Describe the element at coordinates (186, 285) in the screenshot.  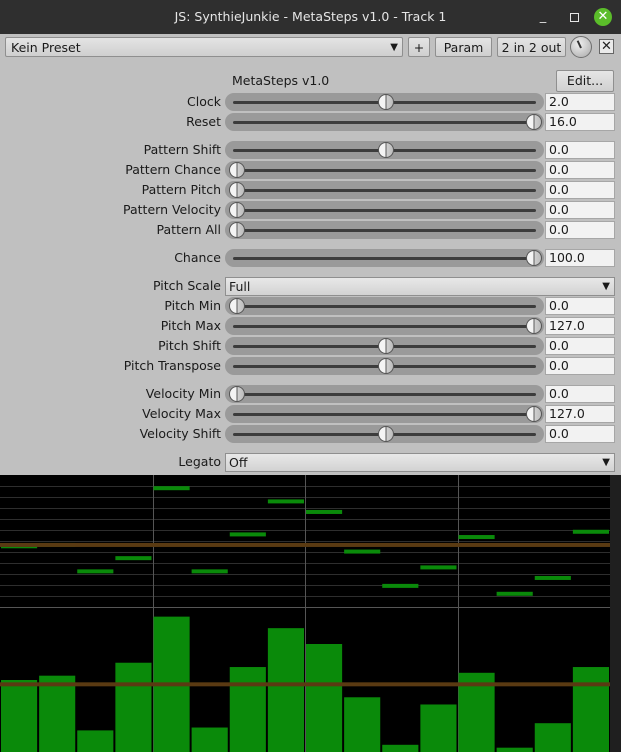
I see `pitch-scale-label: Pitch Scale` at that location.